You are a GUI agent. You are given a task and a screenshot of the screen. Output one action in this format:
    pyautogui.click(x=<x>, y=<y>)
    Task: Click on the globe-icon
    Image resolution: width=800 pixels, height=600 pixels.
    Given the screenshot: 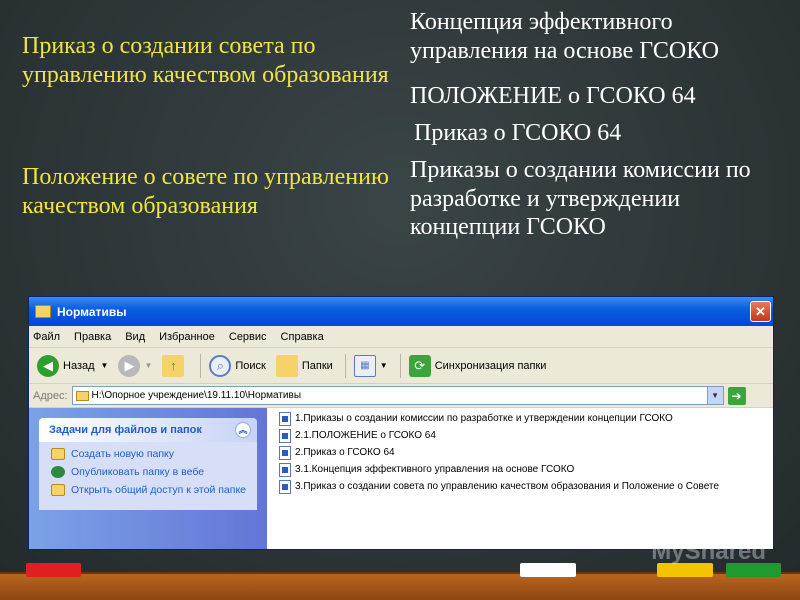 What is the action you would take?
    pyautogui.click(x=58, y=472)
    